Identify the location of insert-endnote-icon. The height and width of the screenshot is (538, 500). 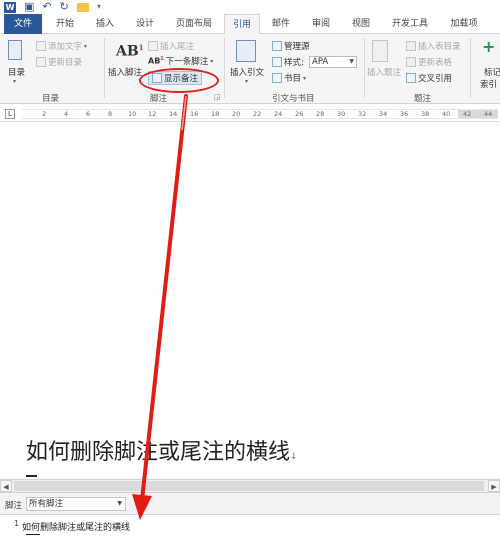
(153, 46).